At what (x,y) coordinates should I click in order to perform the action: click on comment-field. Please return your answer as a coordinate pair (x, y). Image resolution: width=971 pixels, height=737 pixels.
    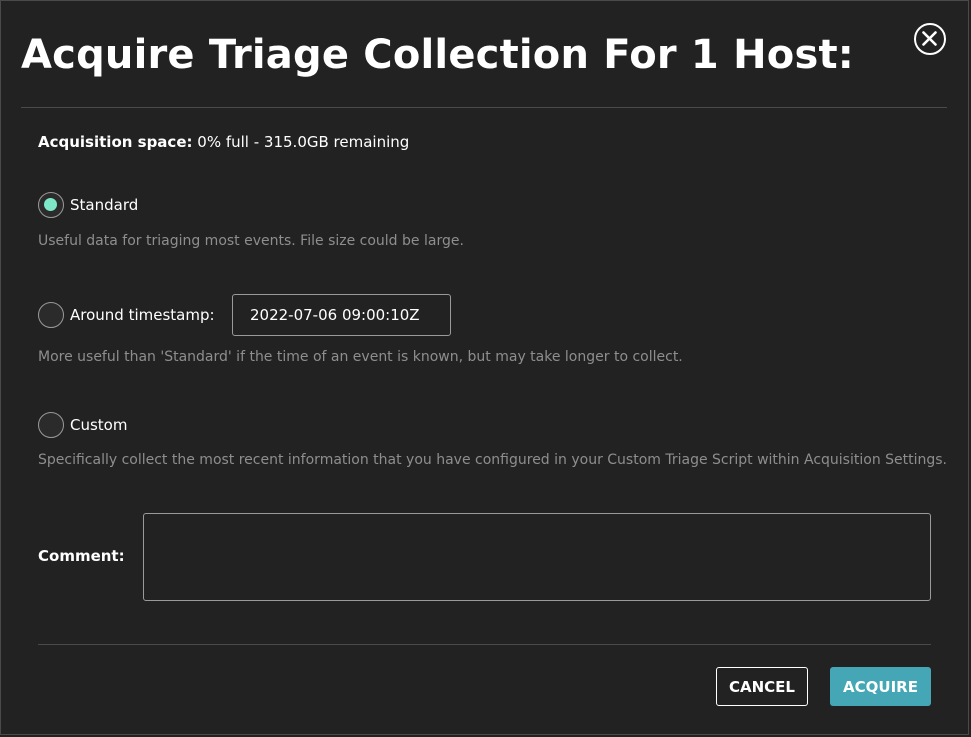
    Looking at the image, I should click on (537, 557).